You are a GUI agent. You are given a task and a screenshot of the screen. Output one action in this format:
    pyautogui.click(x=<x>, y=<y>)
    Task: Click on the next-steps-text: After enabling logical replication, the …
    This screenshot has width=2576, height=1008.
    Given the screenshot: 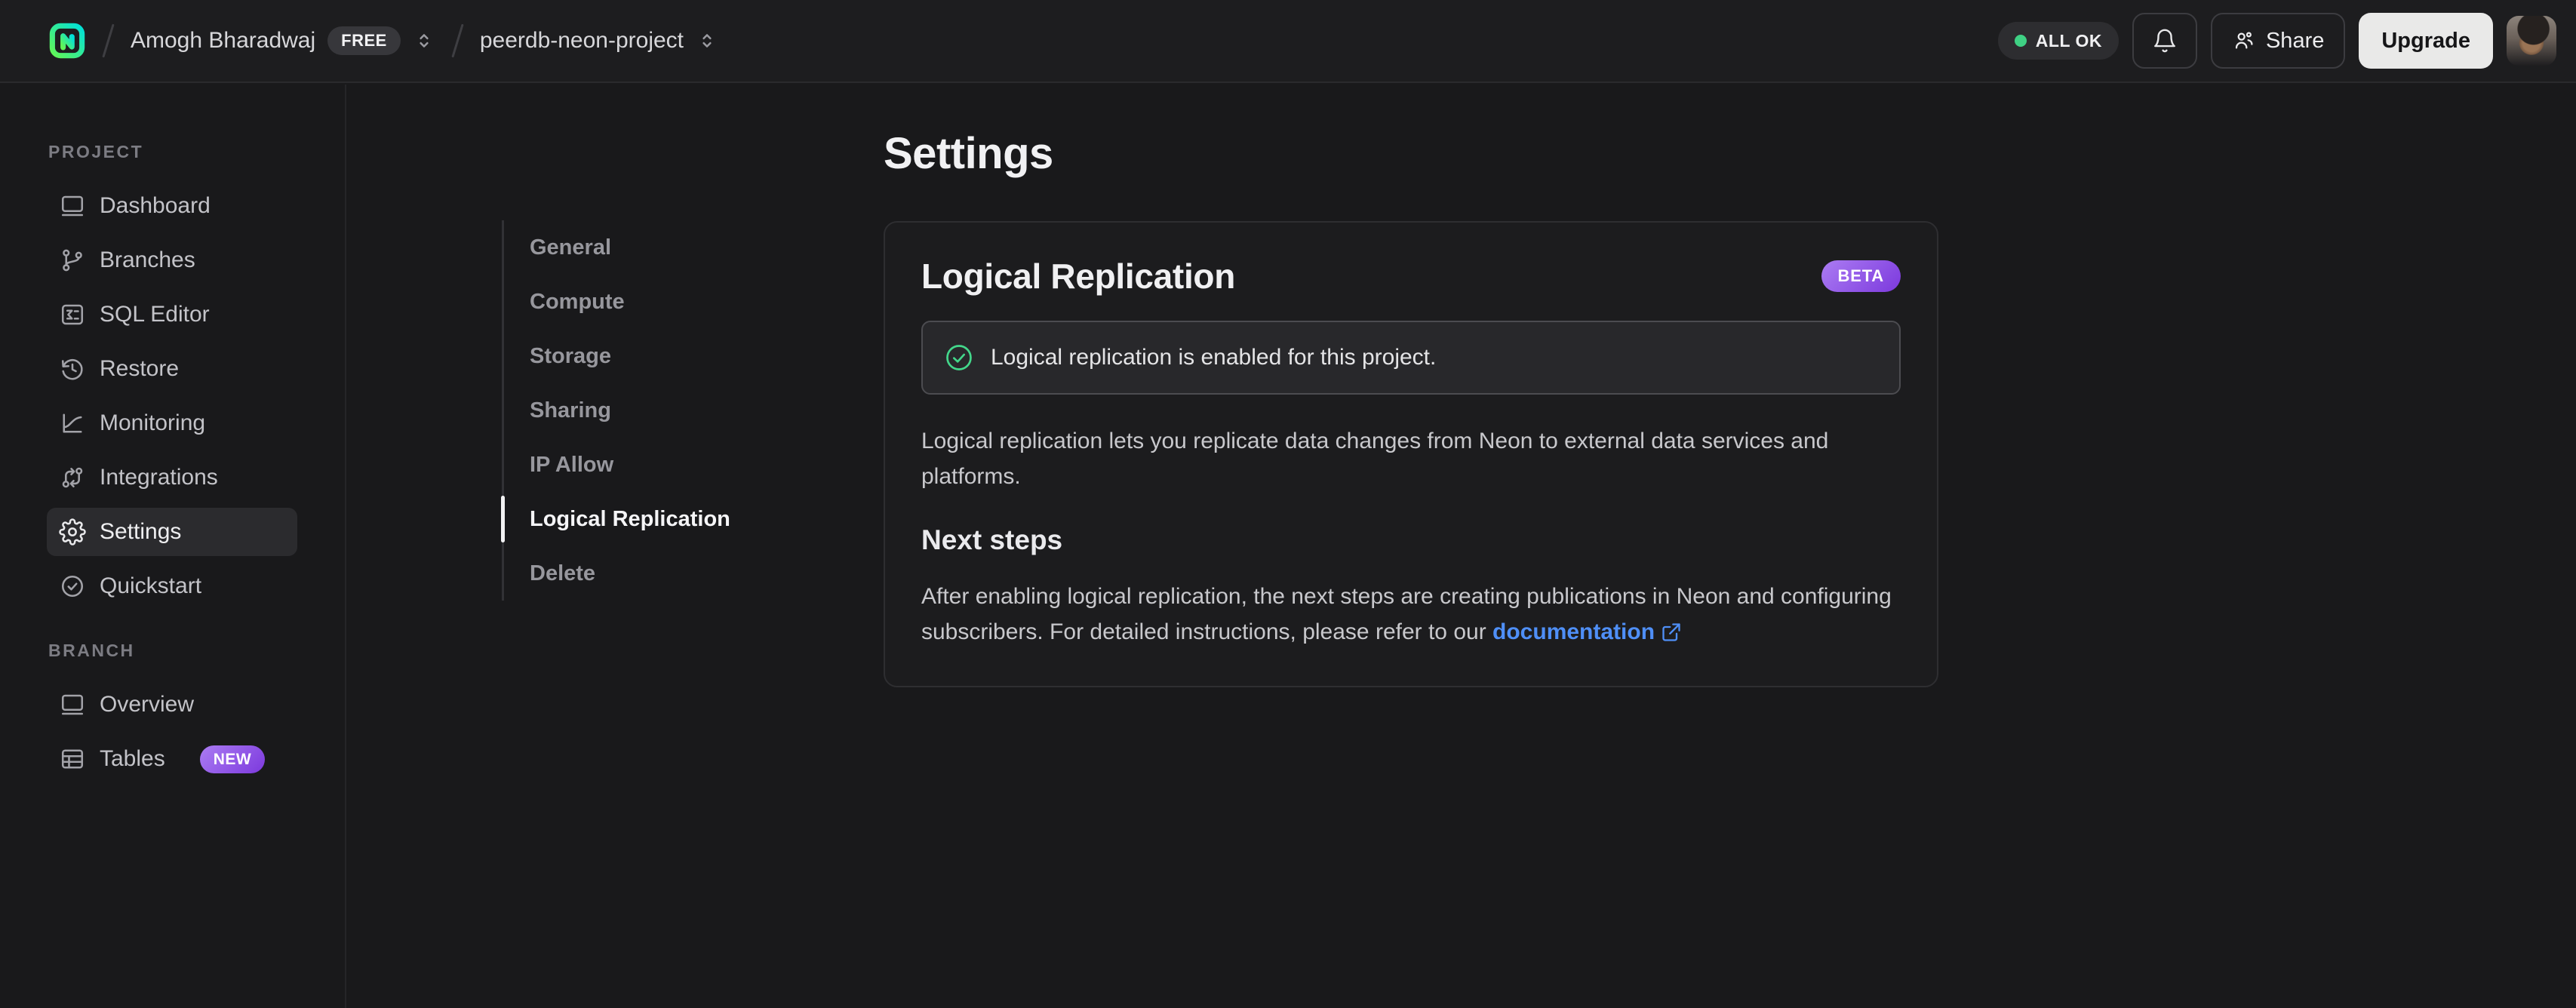 What is the action you would take?
    pyautogui.click(x=1411, y=614)
    